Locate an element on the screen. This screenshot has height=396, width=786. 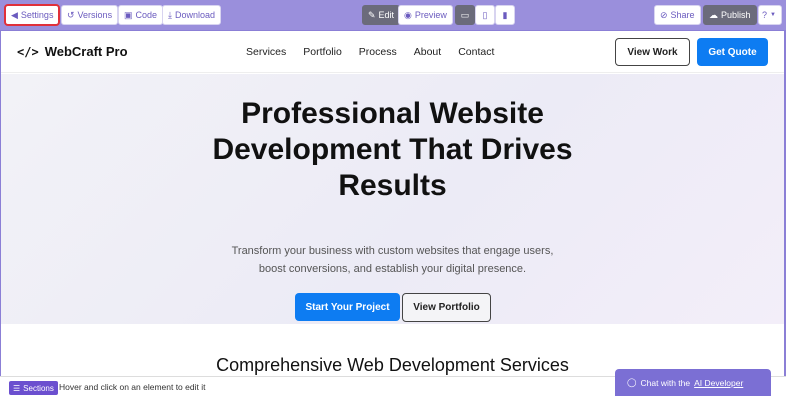
tablet-icon: ▯ is located at coordinates (485, 14).